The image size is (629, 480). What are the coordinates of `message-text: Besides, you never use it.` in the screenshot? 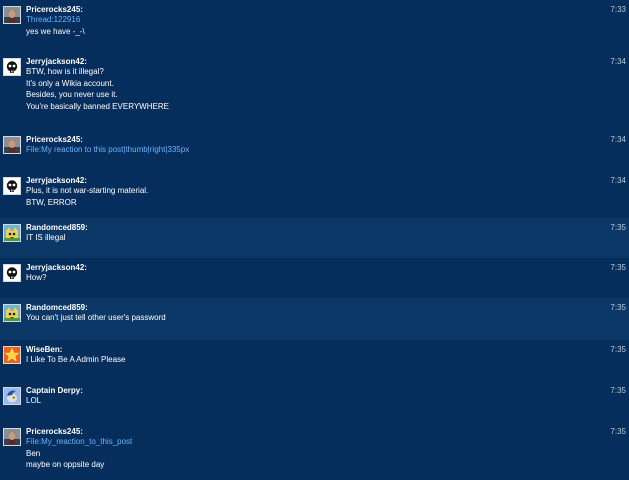 It's located at (72, 95).